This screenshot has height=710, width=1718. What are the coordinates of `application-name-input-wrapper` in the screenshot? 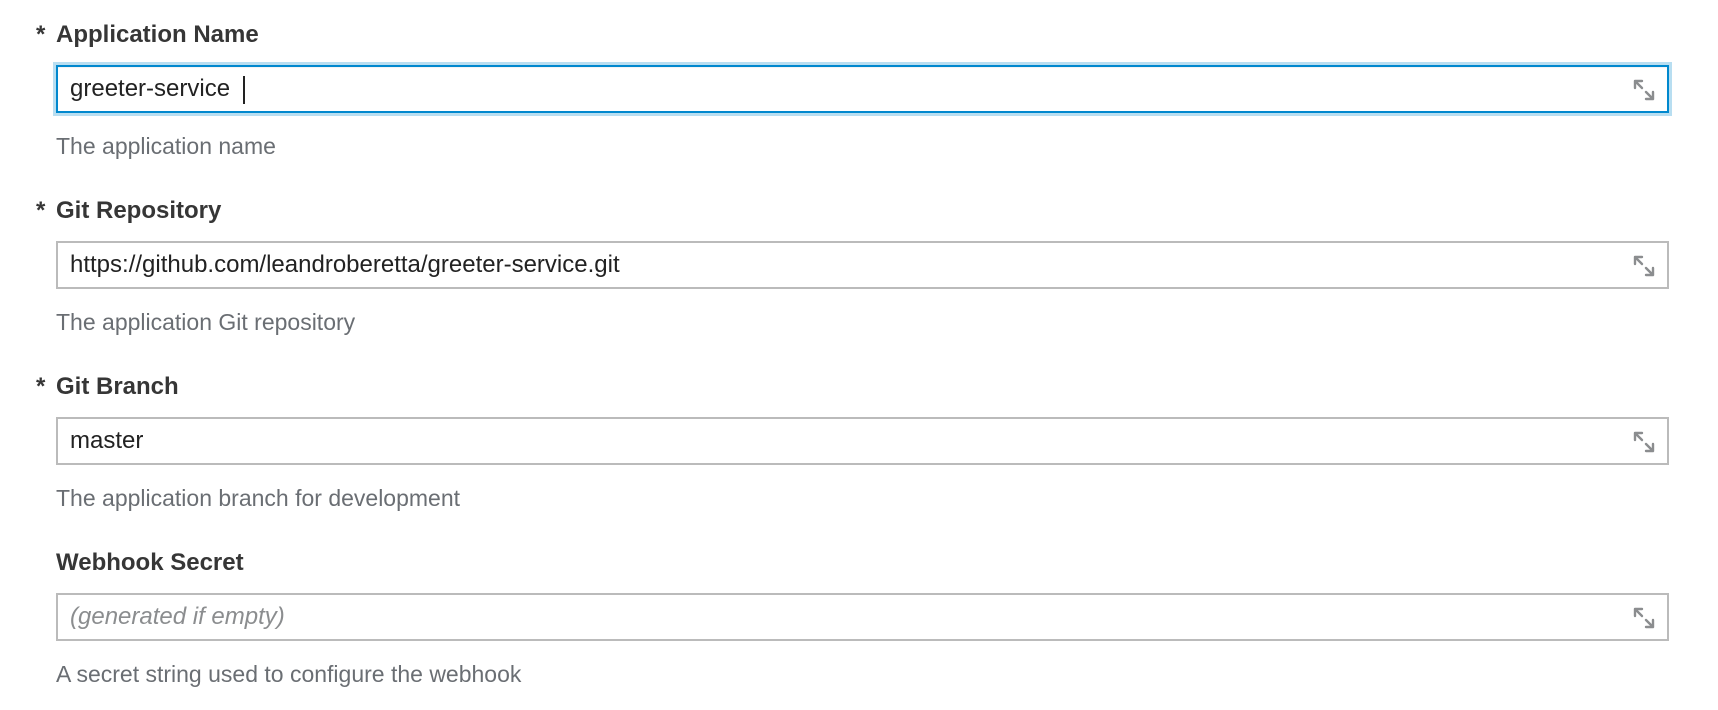 It's located at (862, 89).